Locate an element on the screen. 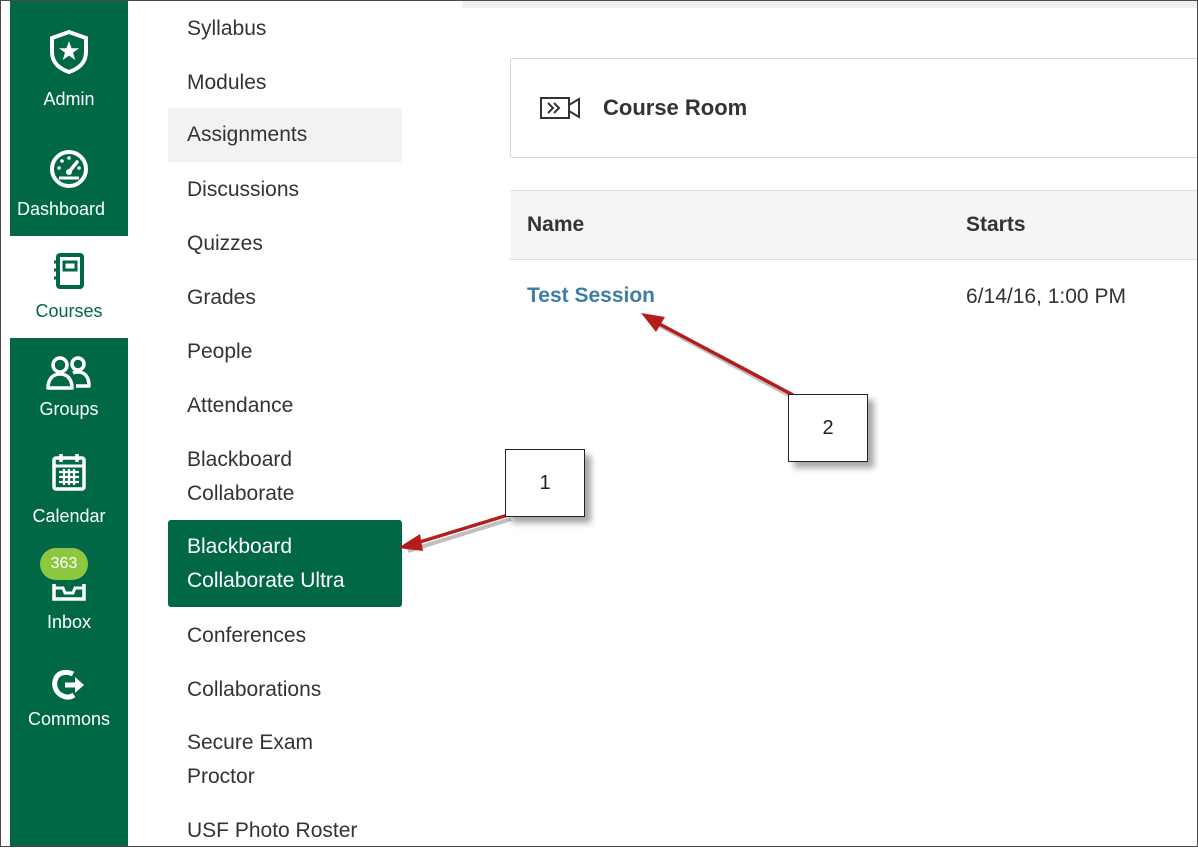  course-nav-blackboard-collaborate: Blackboard Collaborate is located at coordinates (285, 477).